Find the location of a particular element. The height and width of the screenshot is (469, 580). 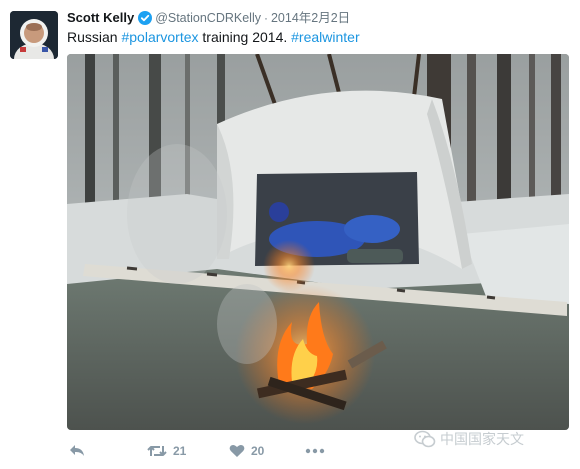

tweet-text-part: Russian is located at coordinates (94, 37).